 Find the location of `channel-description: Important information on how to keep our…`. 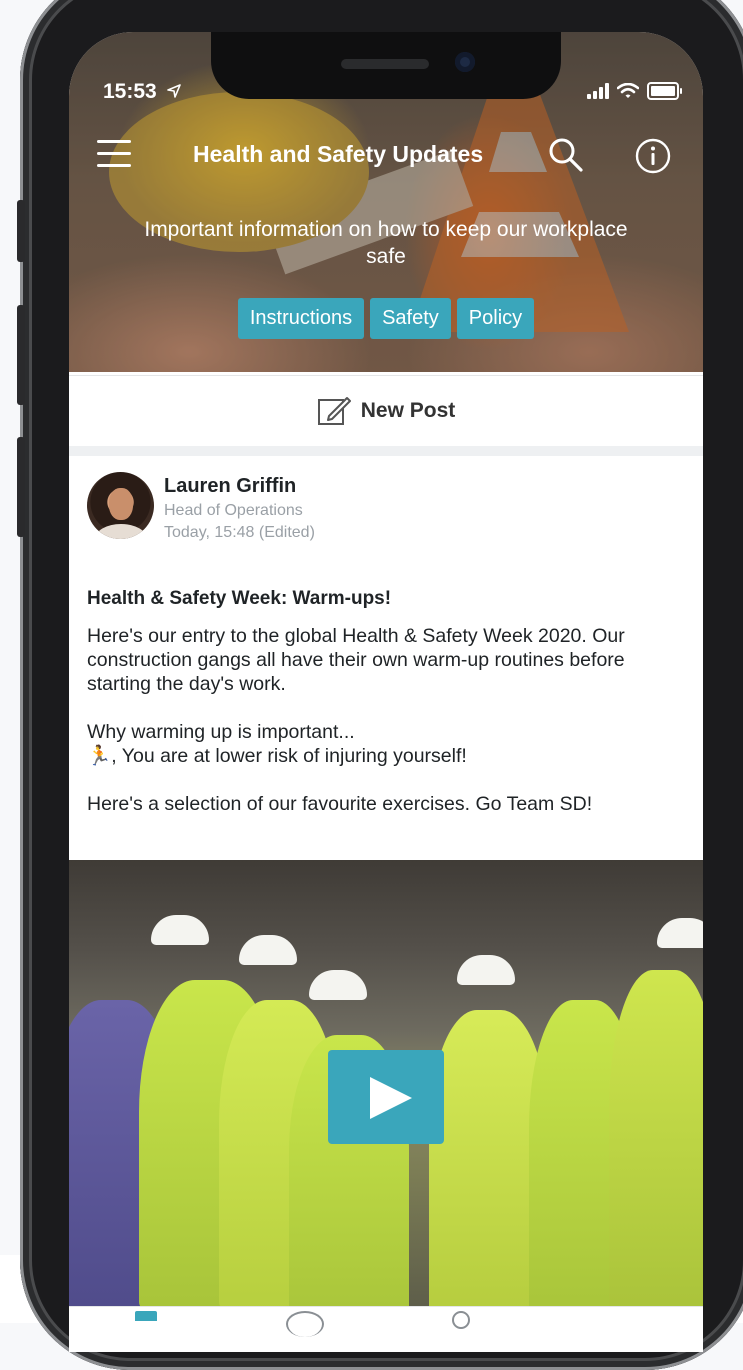

channel-description: Important information on how to keep our… is located at coordinates (386, 243).